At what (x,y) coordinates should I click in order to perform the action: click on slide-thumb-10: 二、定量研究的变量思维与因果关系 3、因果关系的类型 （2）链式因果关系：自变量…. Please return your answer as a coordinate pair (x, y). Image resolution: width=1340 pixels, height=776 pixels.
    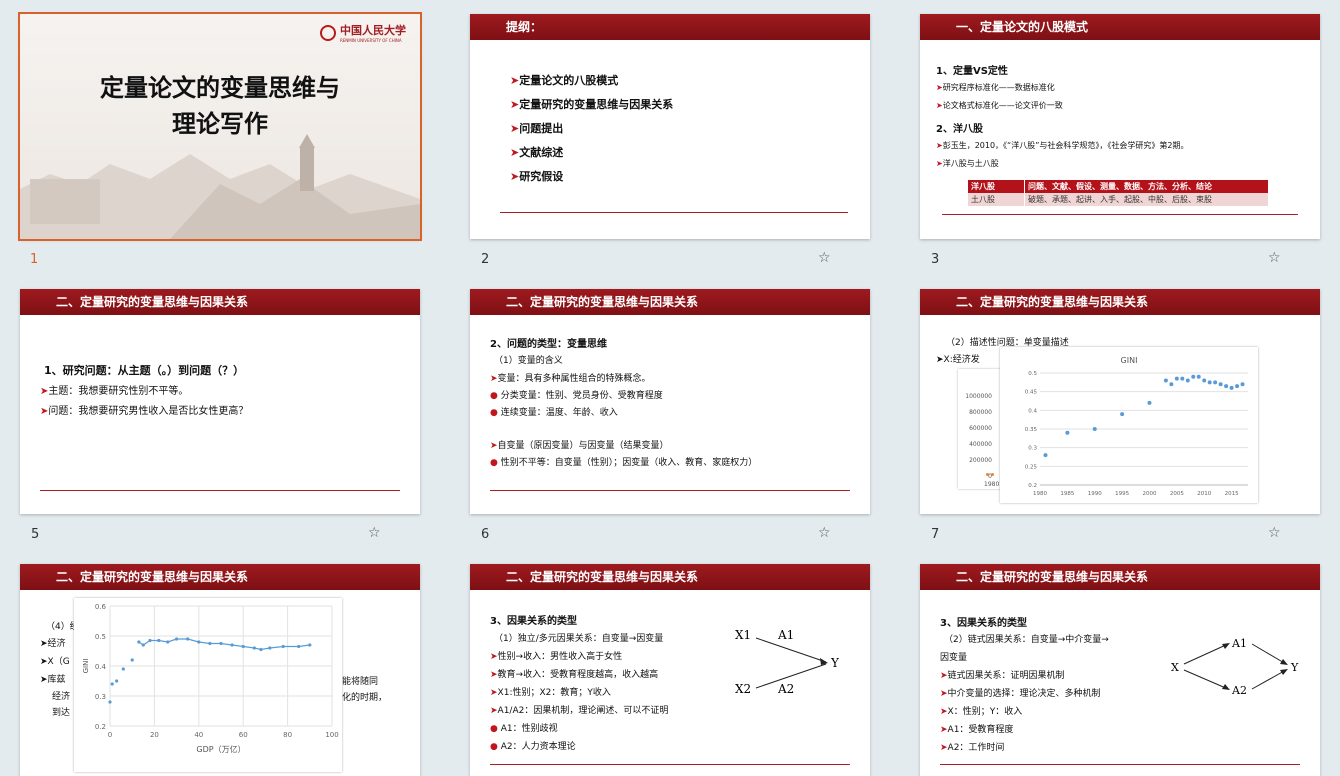
    Looking at the image, I should click on (1120, 670).